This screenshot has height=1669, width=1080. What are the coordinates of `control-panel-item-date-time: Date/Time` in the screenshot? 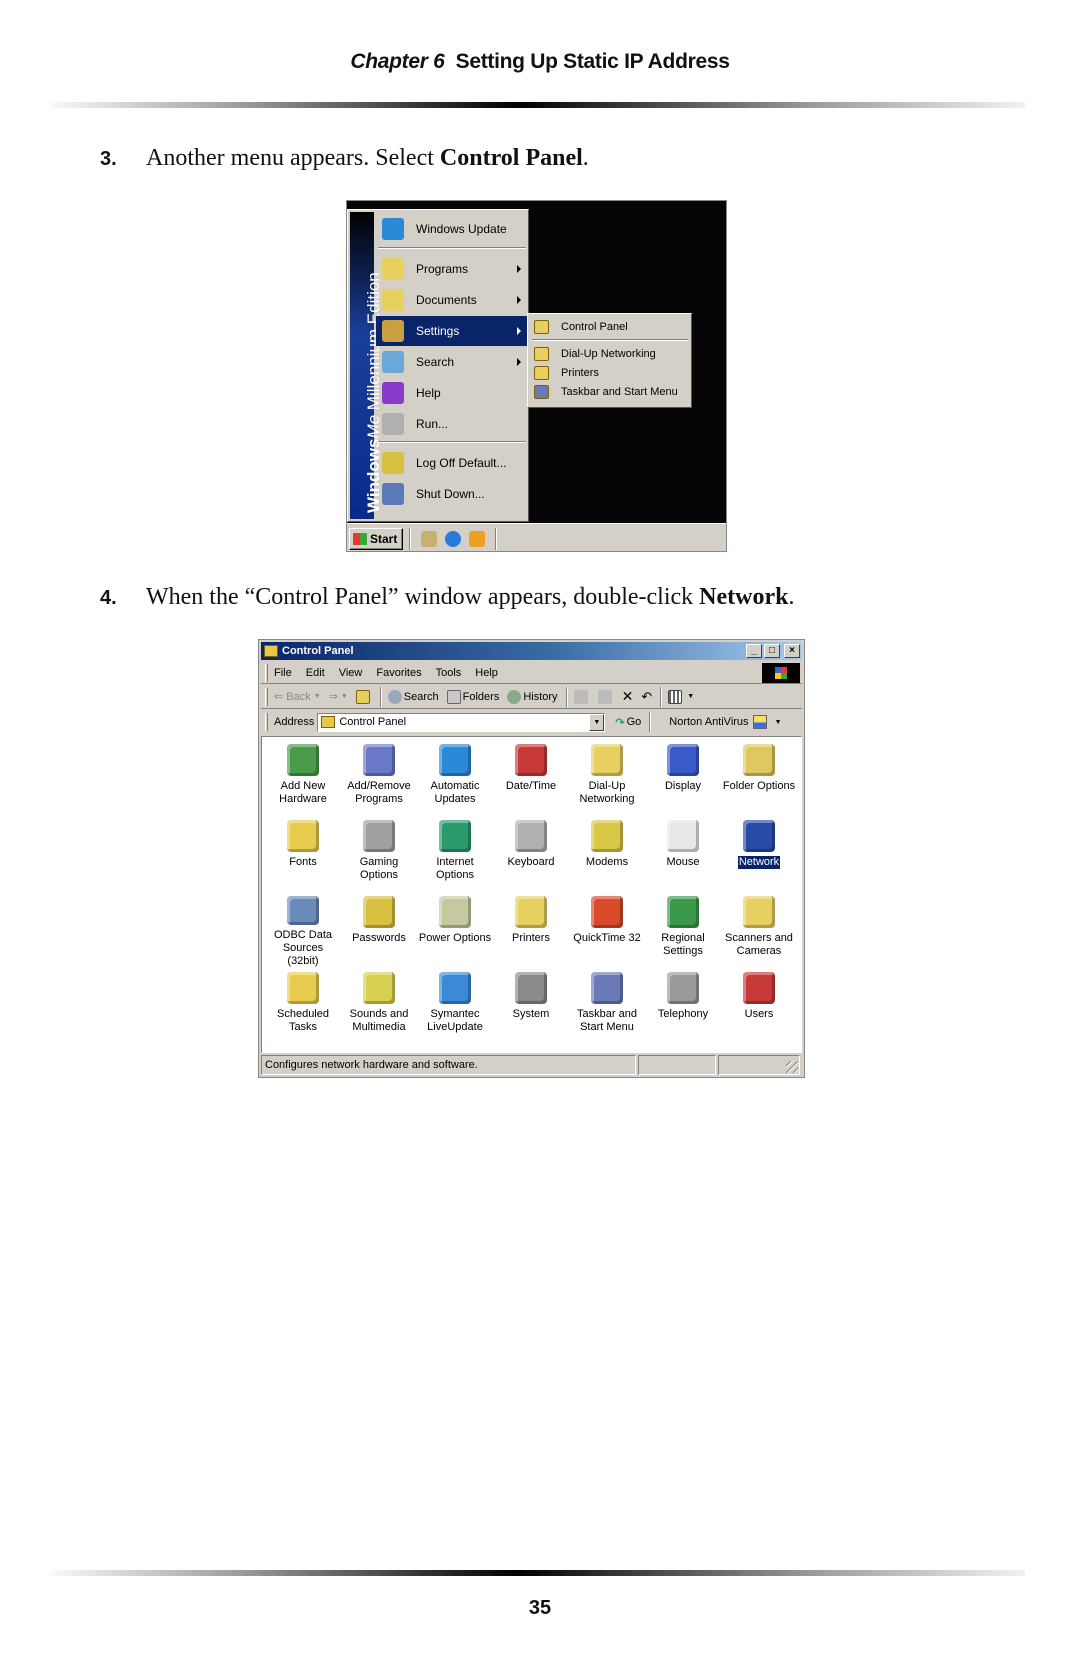 It's located at (531, 778).